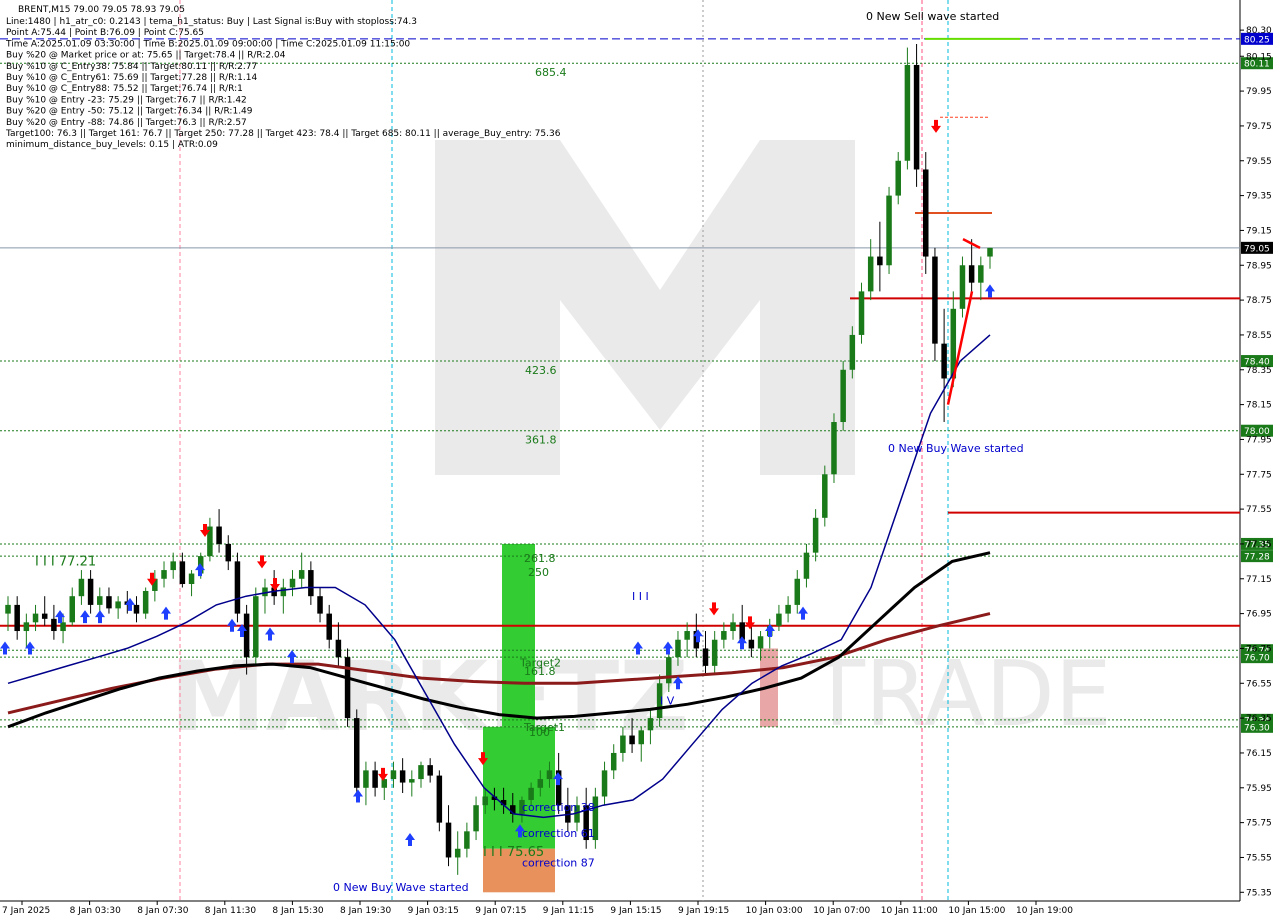 The image size is (1280, 920). Describe the element at coordinates (429, 697) in the screenshot. I see `watermark-text-left: MARKETZ` at that location.